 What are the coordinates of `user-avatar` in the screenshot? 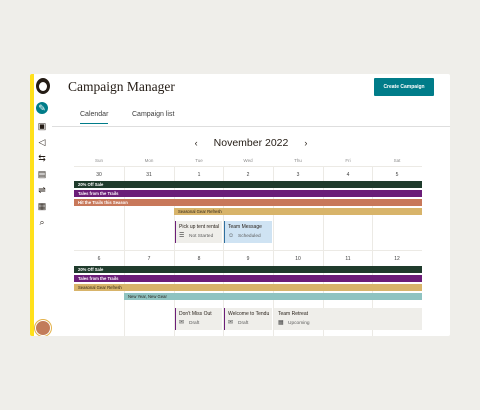 It's located at (43, 328).